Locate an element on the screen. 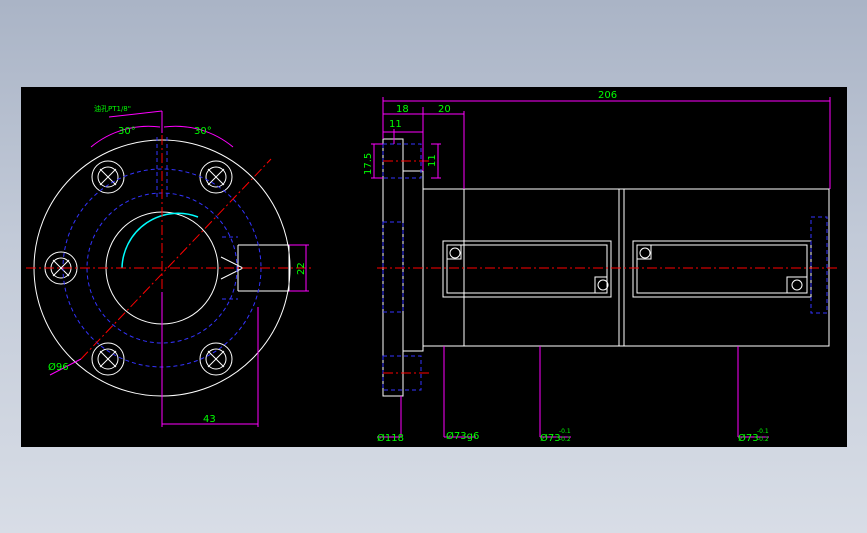 This screenshot has width=867, height=533. bore-highlight is located at coordinates (160, 240).